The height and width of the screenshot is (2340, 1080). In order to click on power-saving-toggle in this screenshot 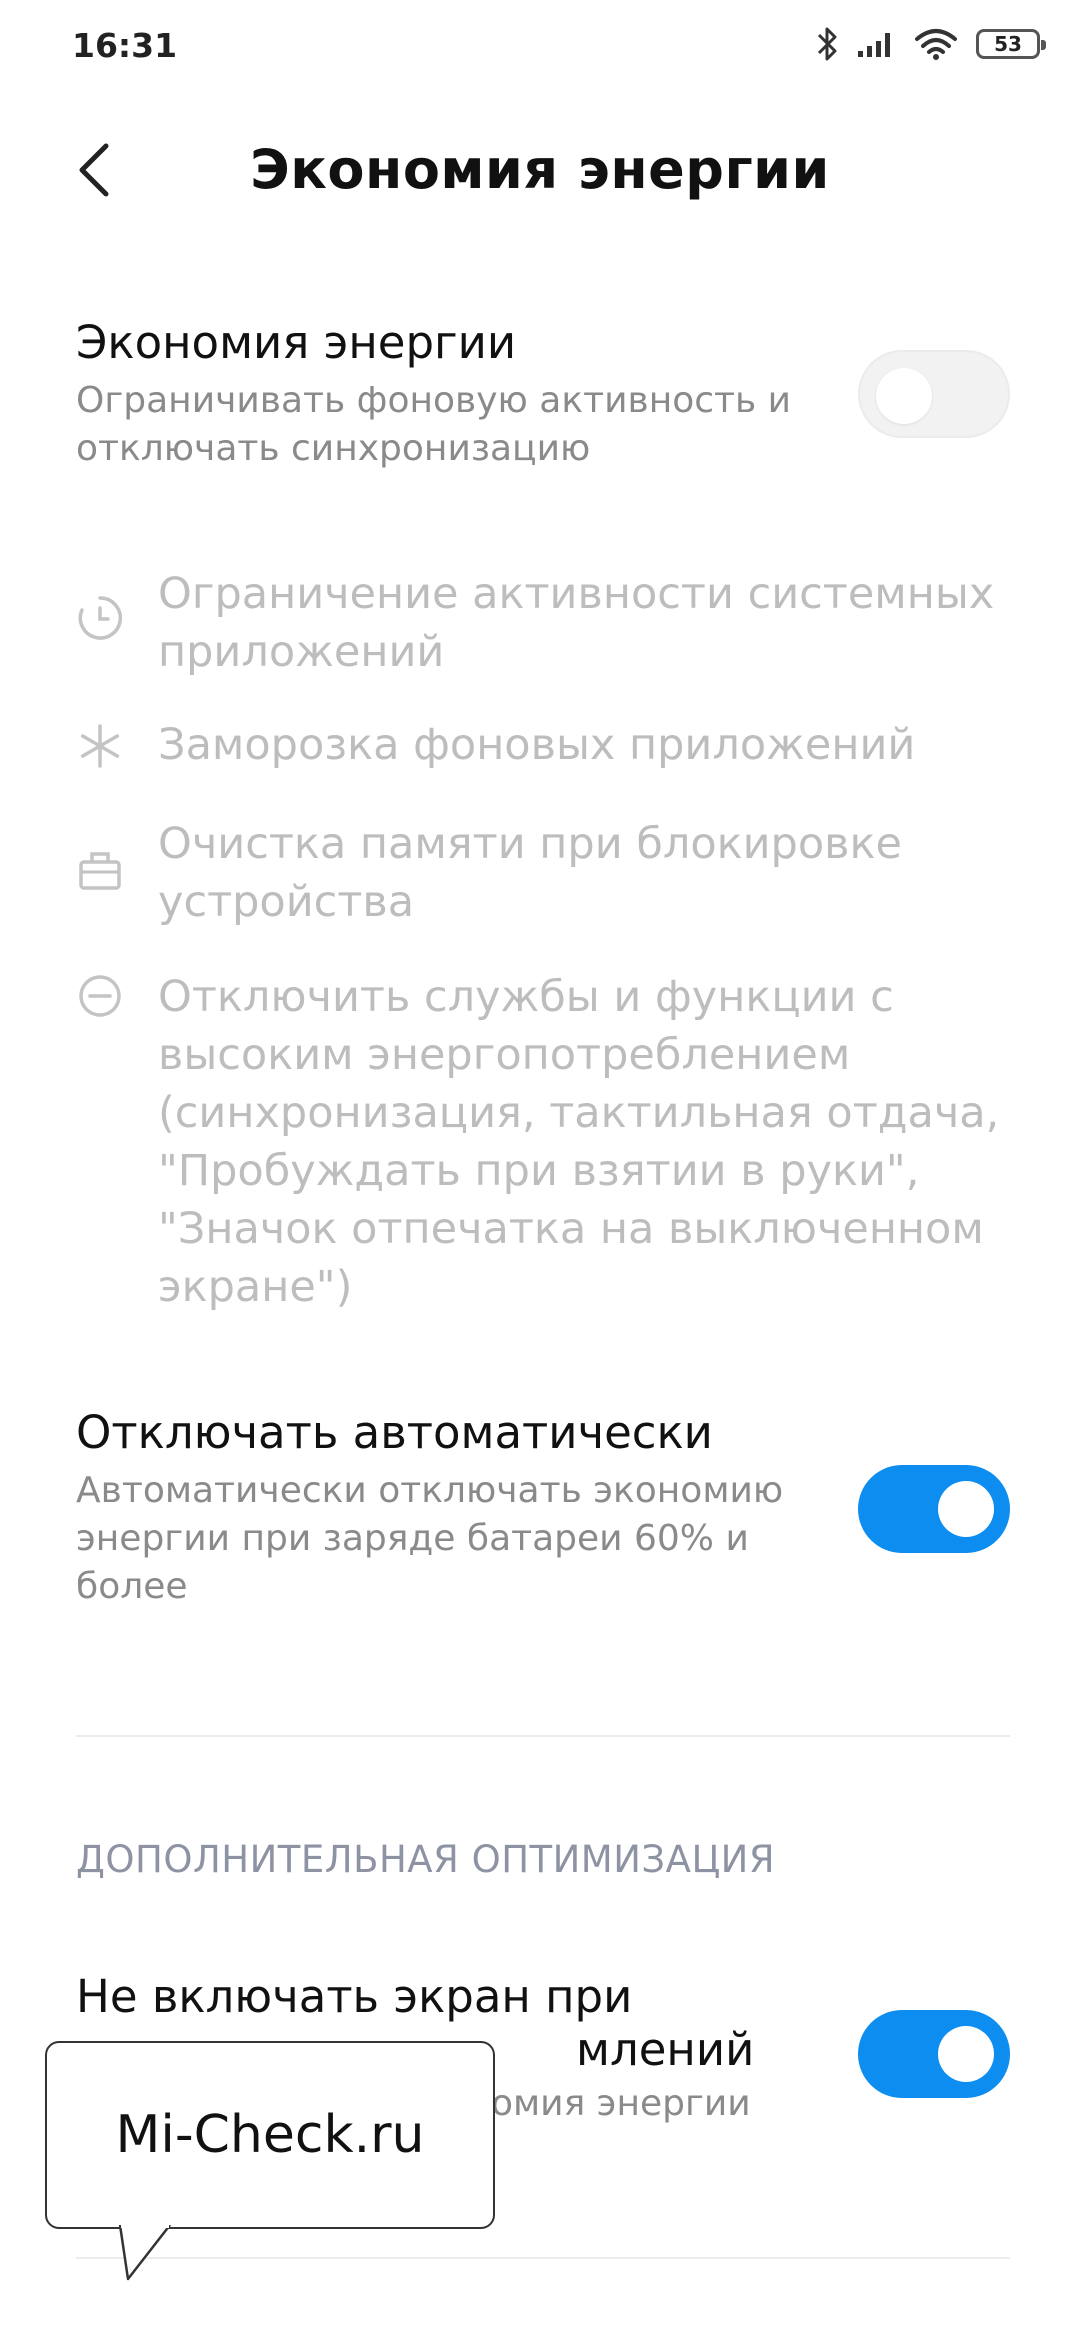, I will do `click(934, 394)`.